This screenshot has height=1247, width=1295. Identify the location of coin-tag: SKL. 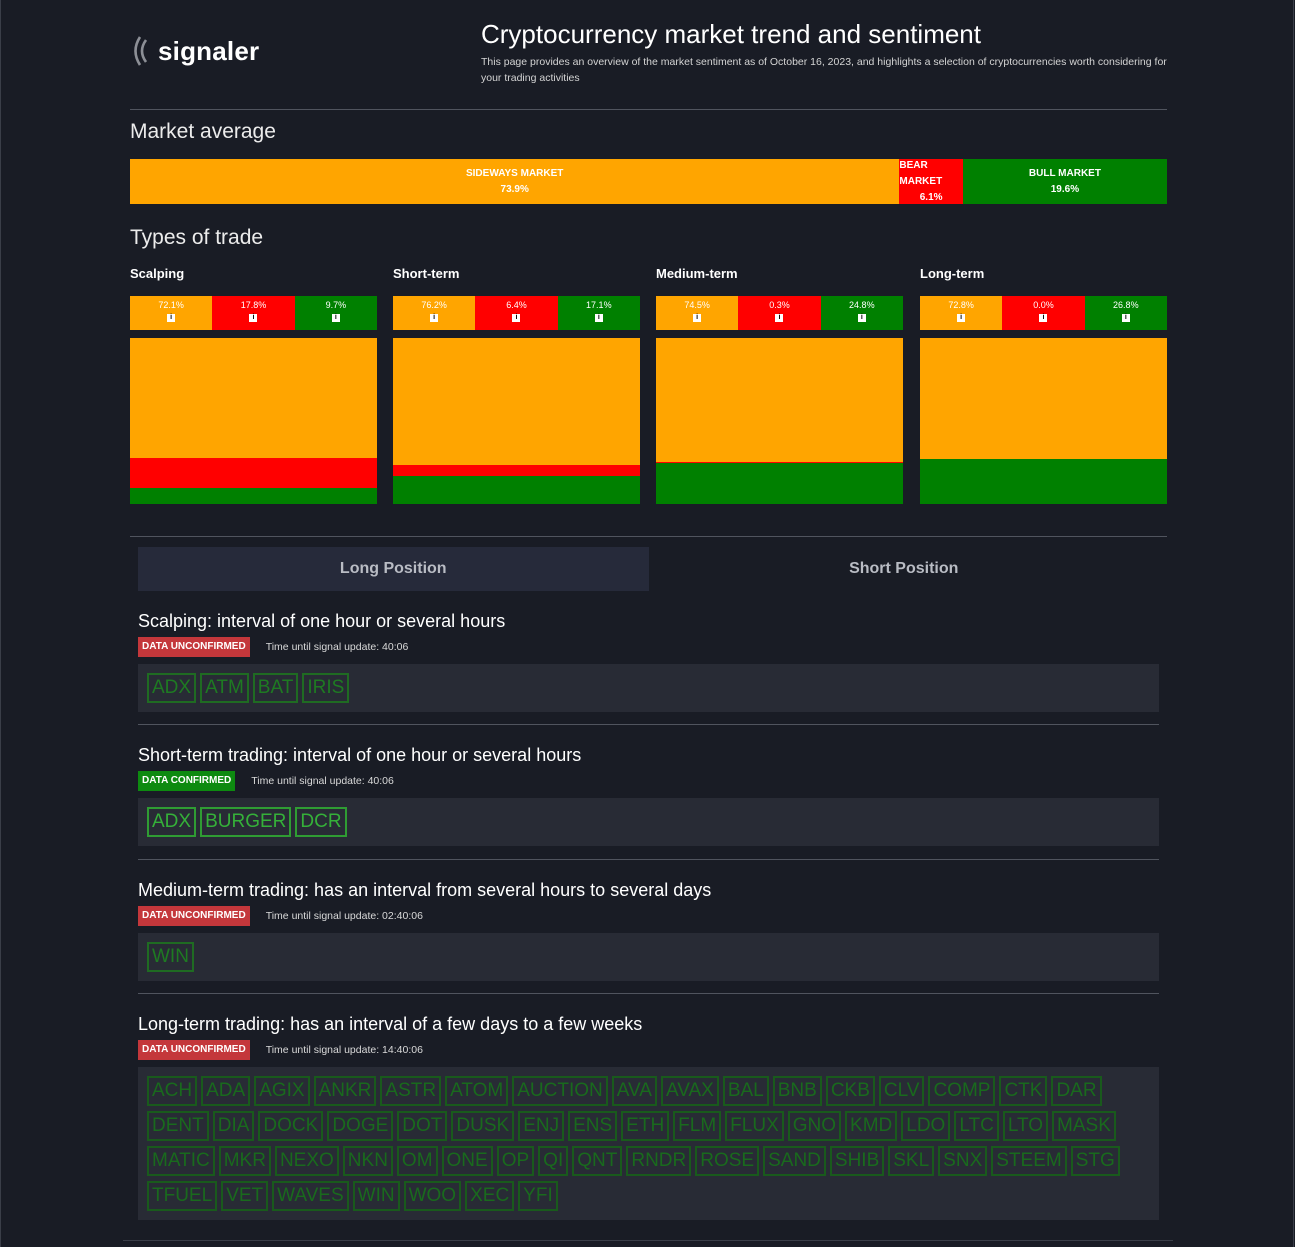
(911, 1161).